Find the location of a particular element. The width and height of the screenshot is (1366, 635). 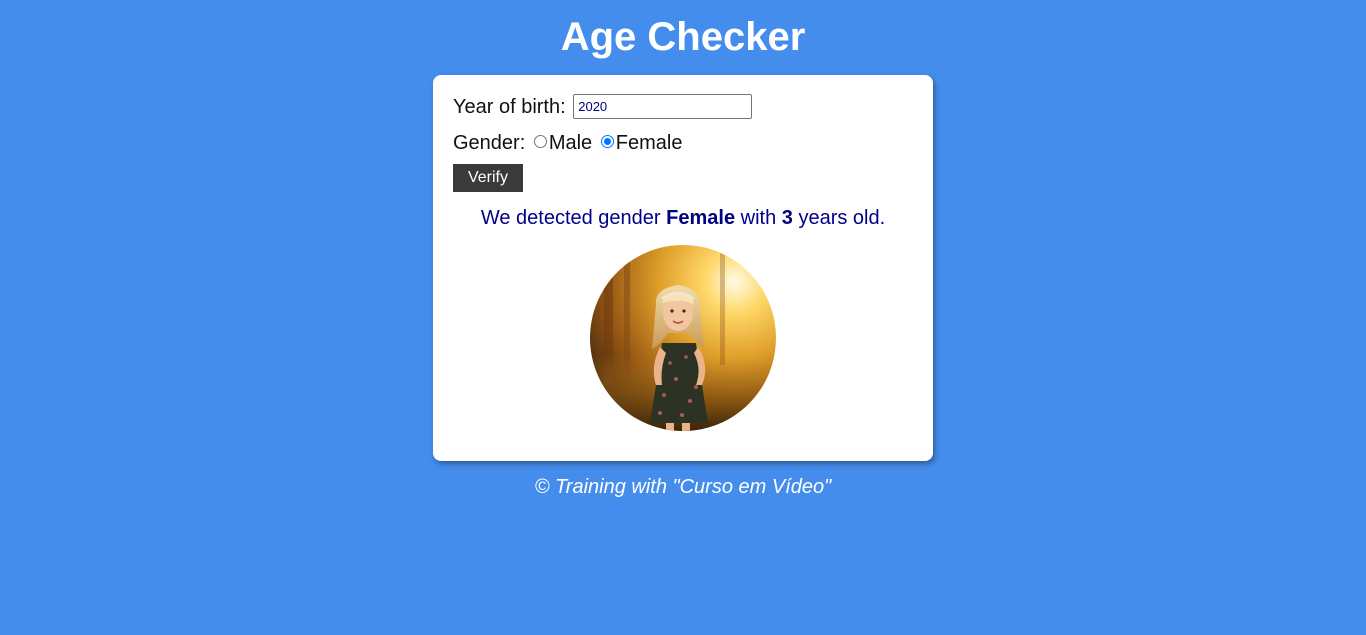

girl-photo is located at coordinates (683, 338).